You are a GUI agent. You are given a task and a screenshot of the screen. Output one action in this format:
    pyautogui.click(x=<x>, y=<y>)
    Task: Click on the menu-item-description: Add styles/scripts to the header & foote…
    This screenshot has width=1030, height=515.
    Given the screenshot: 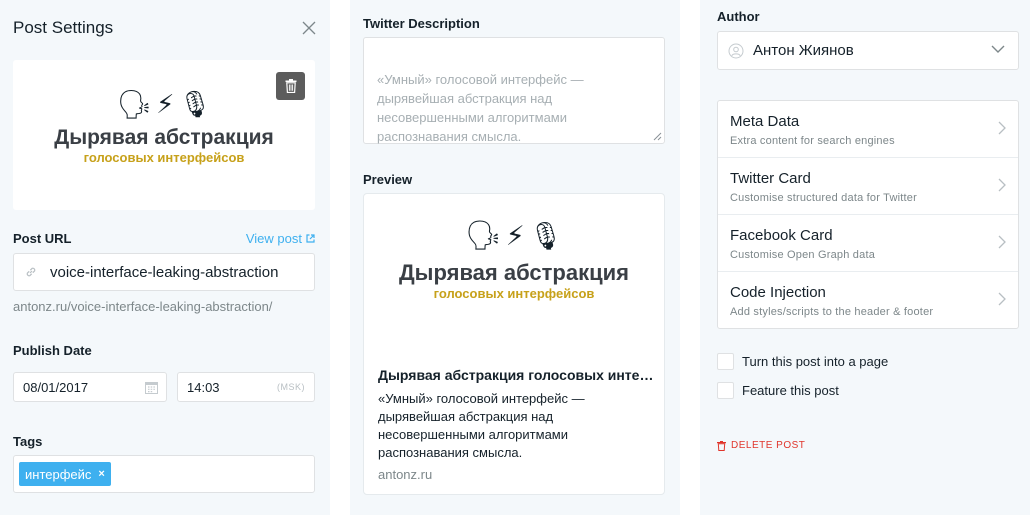 What is the action you would take?
    pyautogui.click(x=832, y=312)
    